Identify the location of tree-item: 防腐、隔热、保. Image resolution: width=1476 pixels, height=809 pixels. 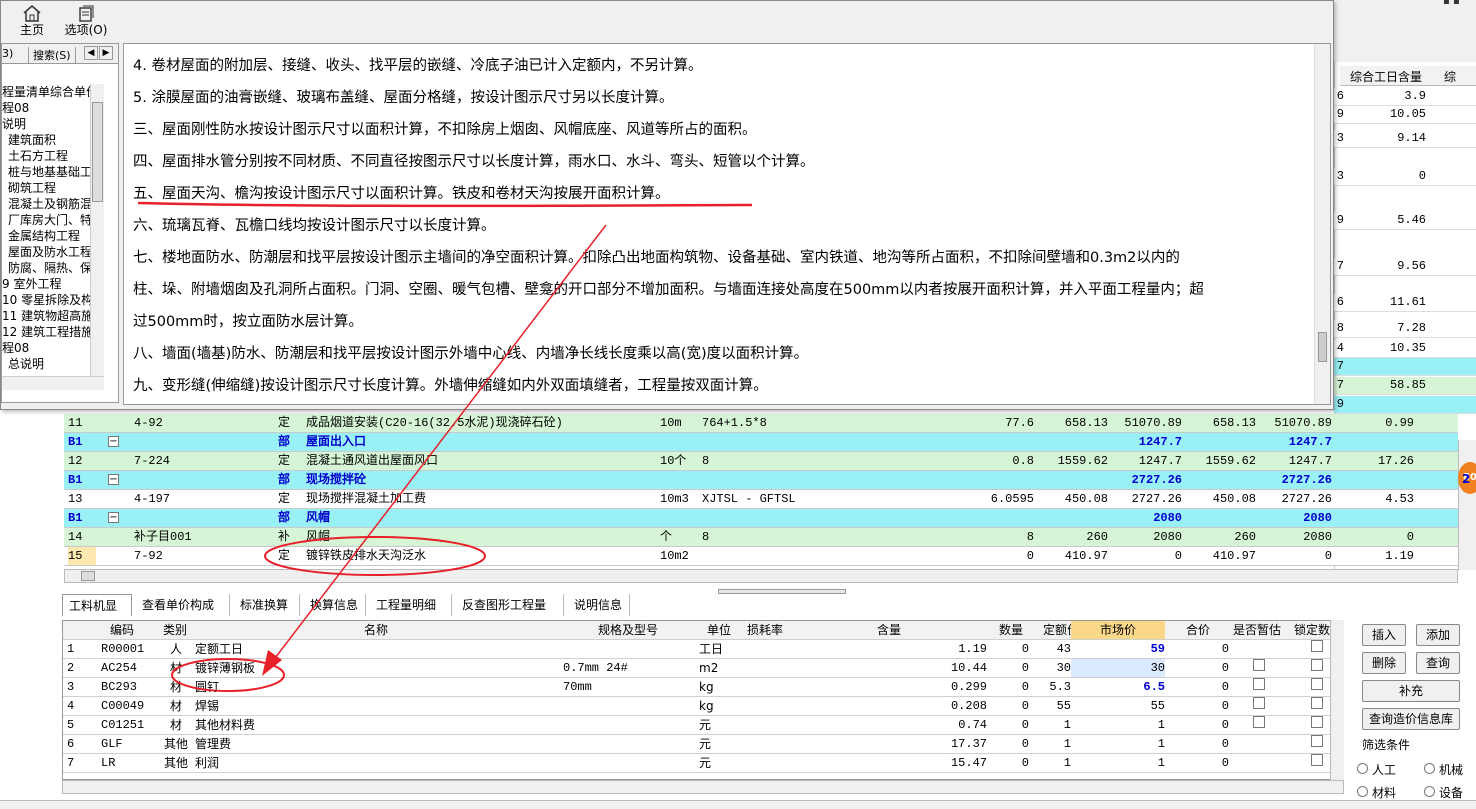
(49, 268).